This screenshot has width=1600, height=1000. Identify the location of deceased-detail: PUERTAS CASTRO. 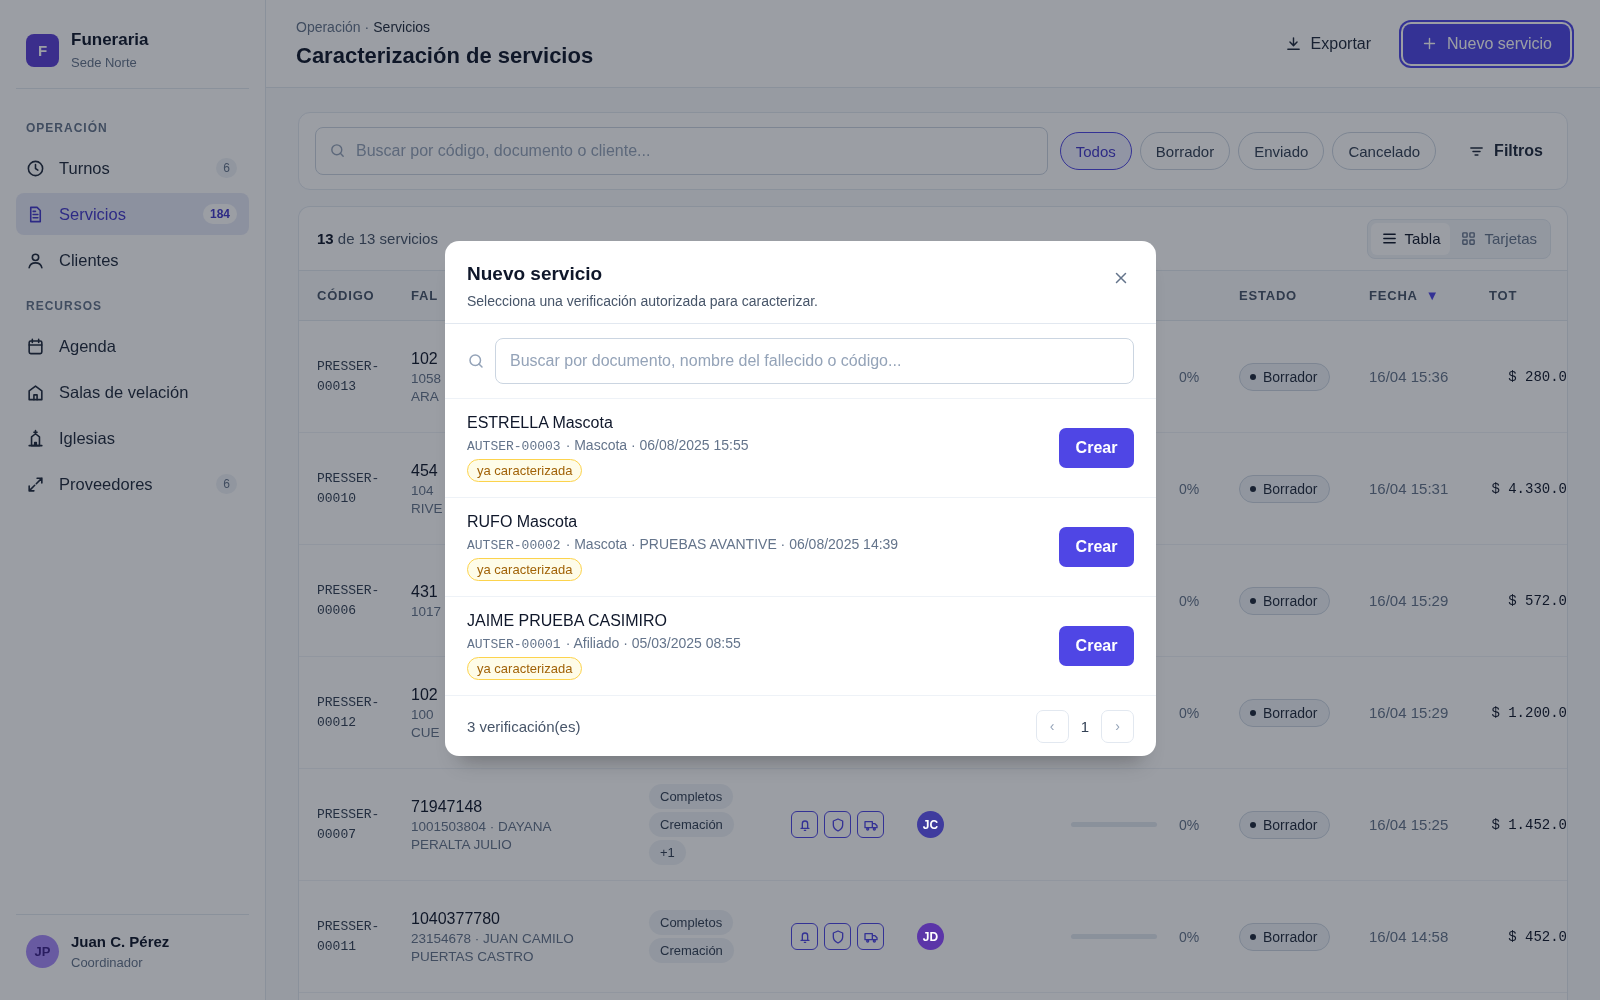
(472, 956).